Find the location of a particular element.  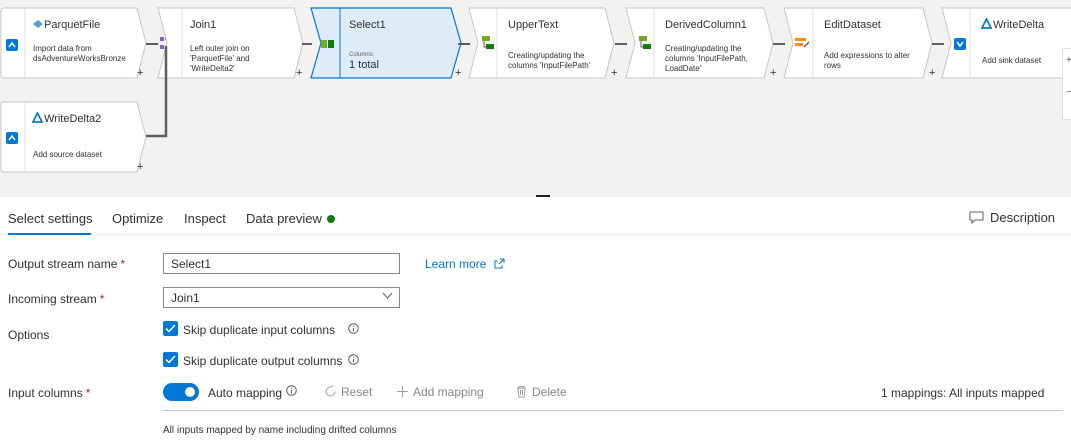

node-title: WriteDelta2 is located at coordinates (73, 119).